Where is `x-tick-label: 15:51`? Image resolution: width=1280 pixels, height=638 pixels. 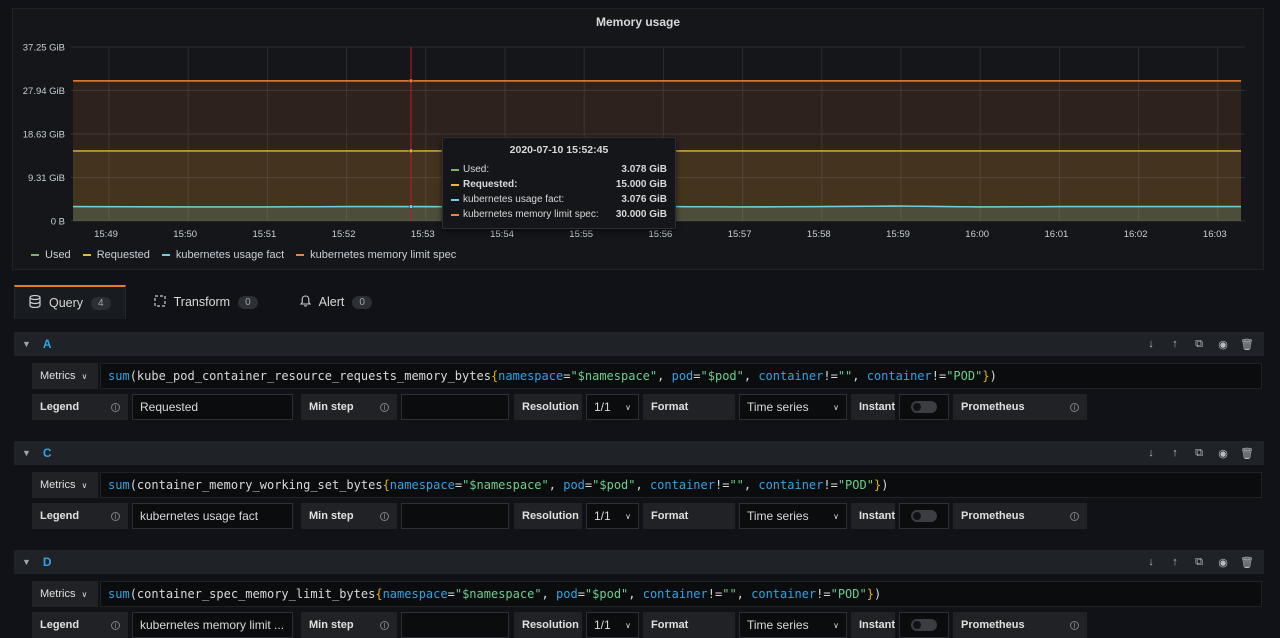 x-tick-label: 15:51 is located at coordinates (265, 234).